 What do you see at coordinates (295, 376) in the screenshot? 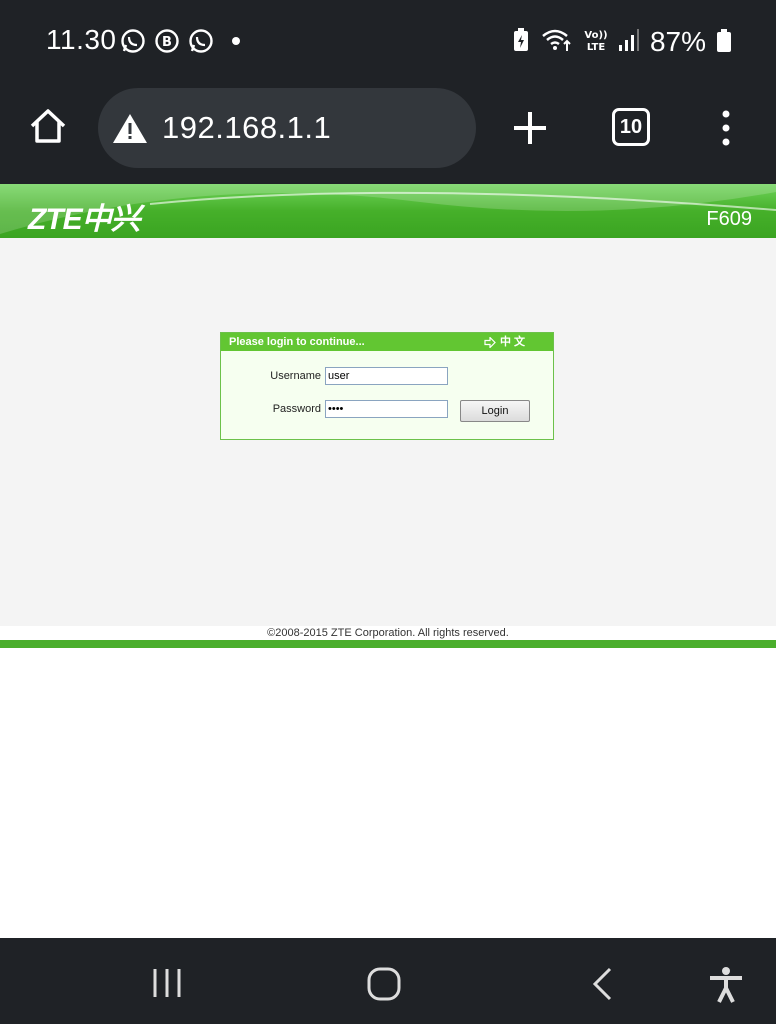
I see `username-label: Username` at bounding box center [295, 376].